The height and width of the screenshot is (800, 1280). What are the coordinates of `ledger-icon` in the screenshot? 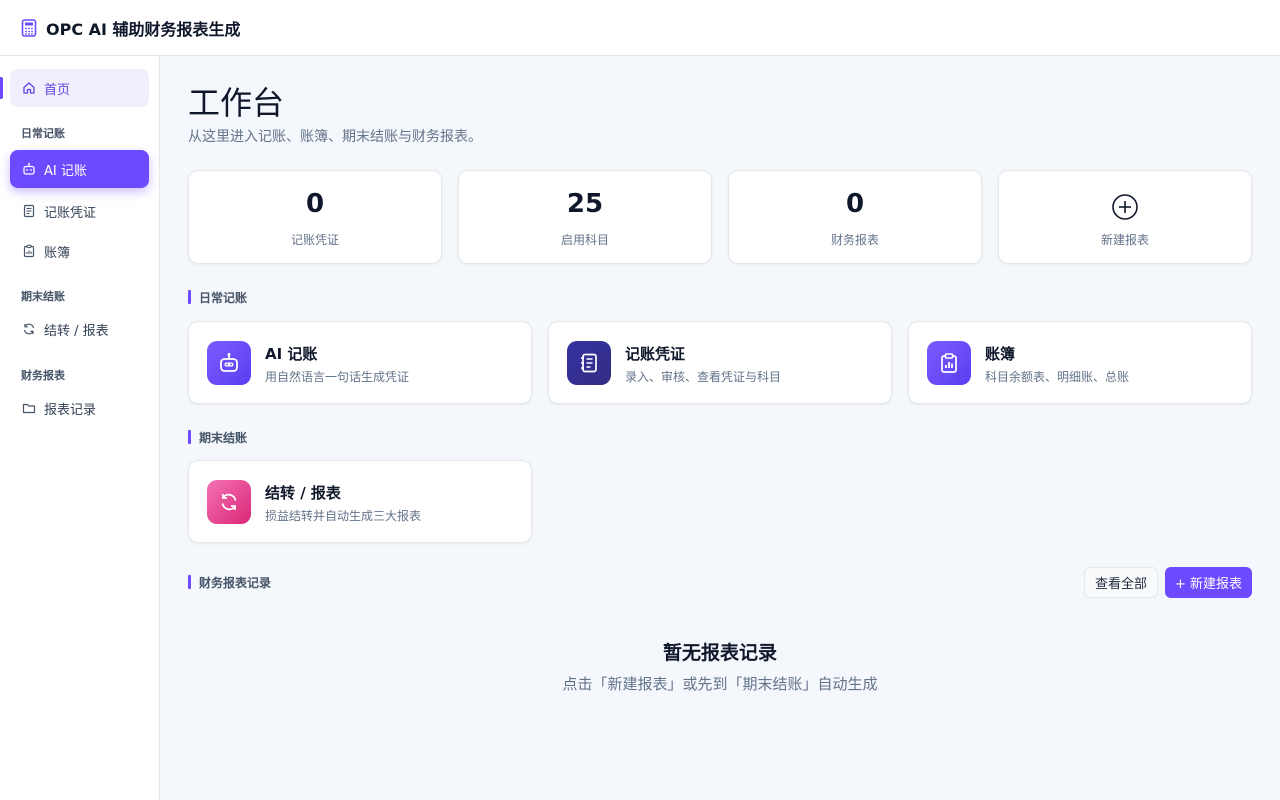 It's located at (29, 251).